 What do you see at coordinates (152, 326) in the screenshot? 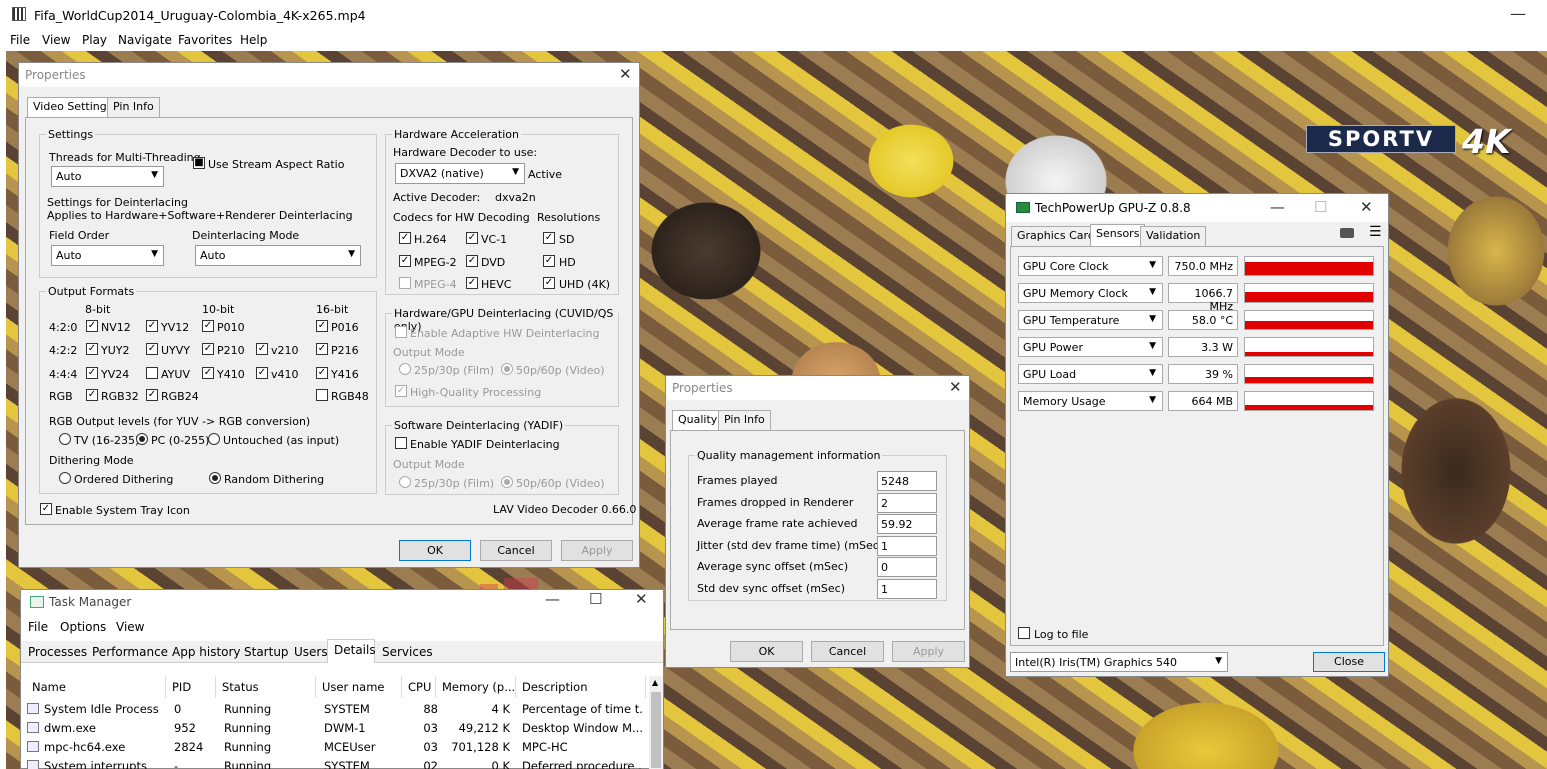
I see `fmt-yv12-checkbox: ✓` at bounding box center [152, 326].